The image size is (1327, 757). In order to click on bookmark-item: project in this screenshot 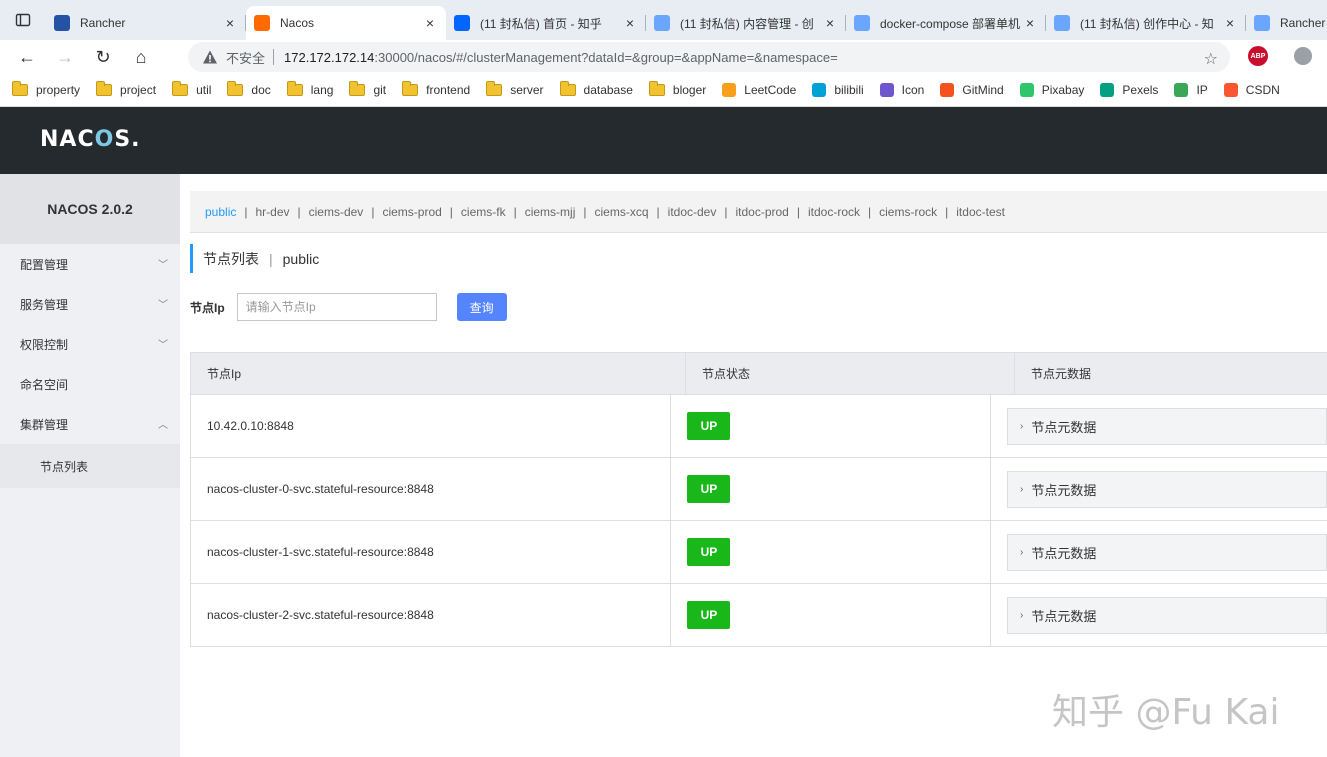, I will do `click(126, 89)`.